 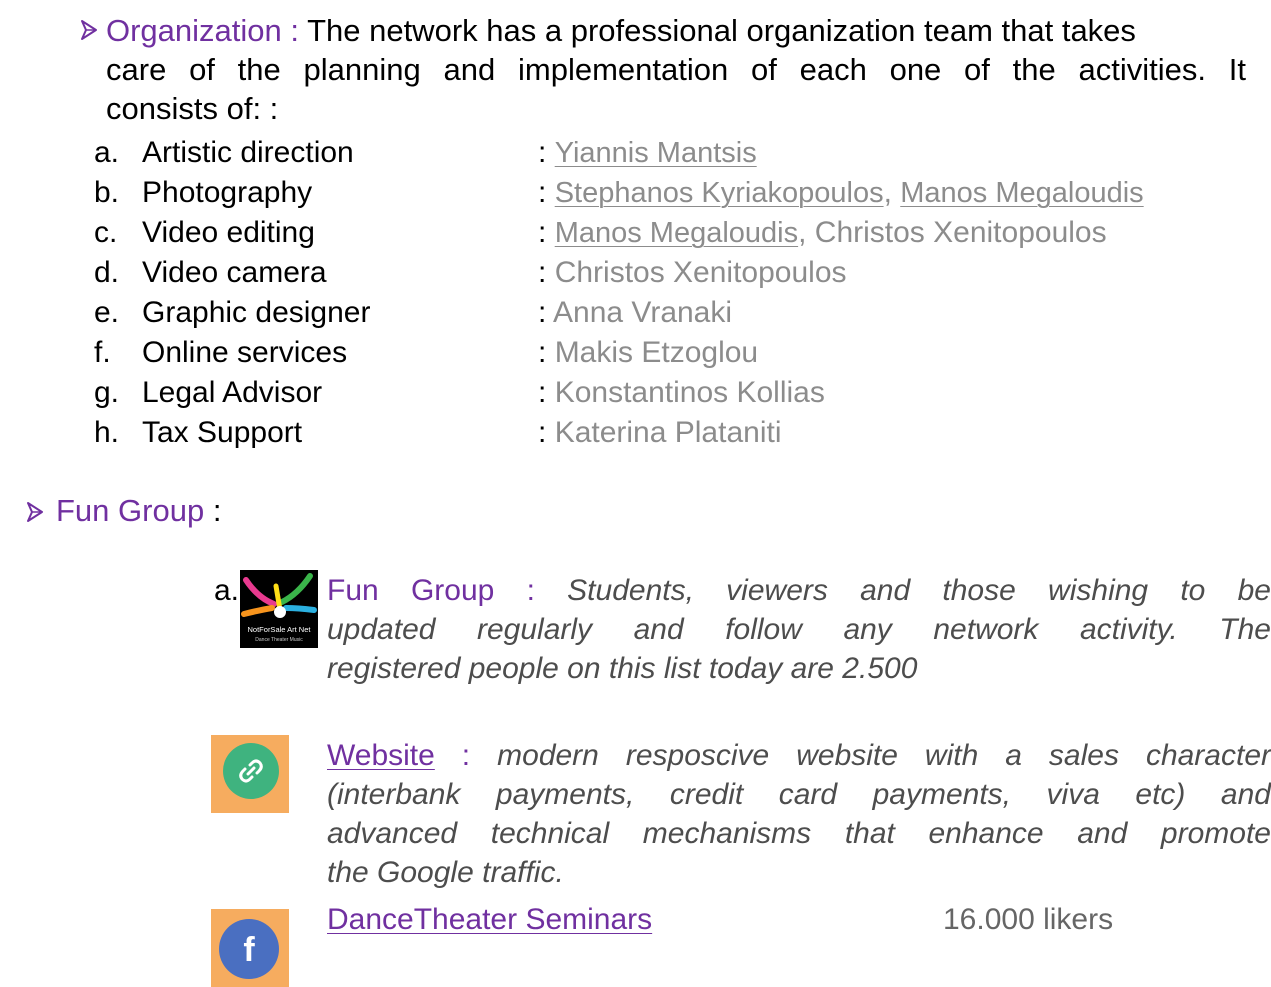 What do you see at coordinates (107, 152) in the screenshot?
I see `role-letter: a.` at bounding box center [107, 152].